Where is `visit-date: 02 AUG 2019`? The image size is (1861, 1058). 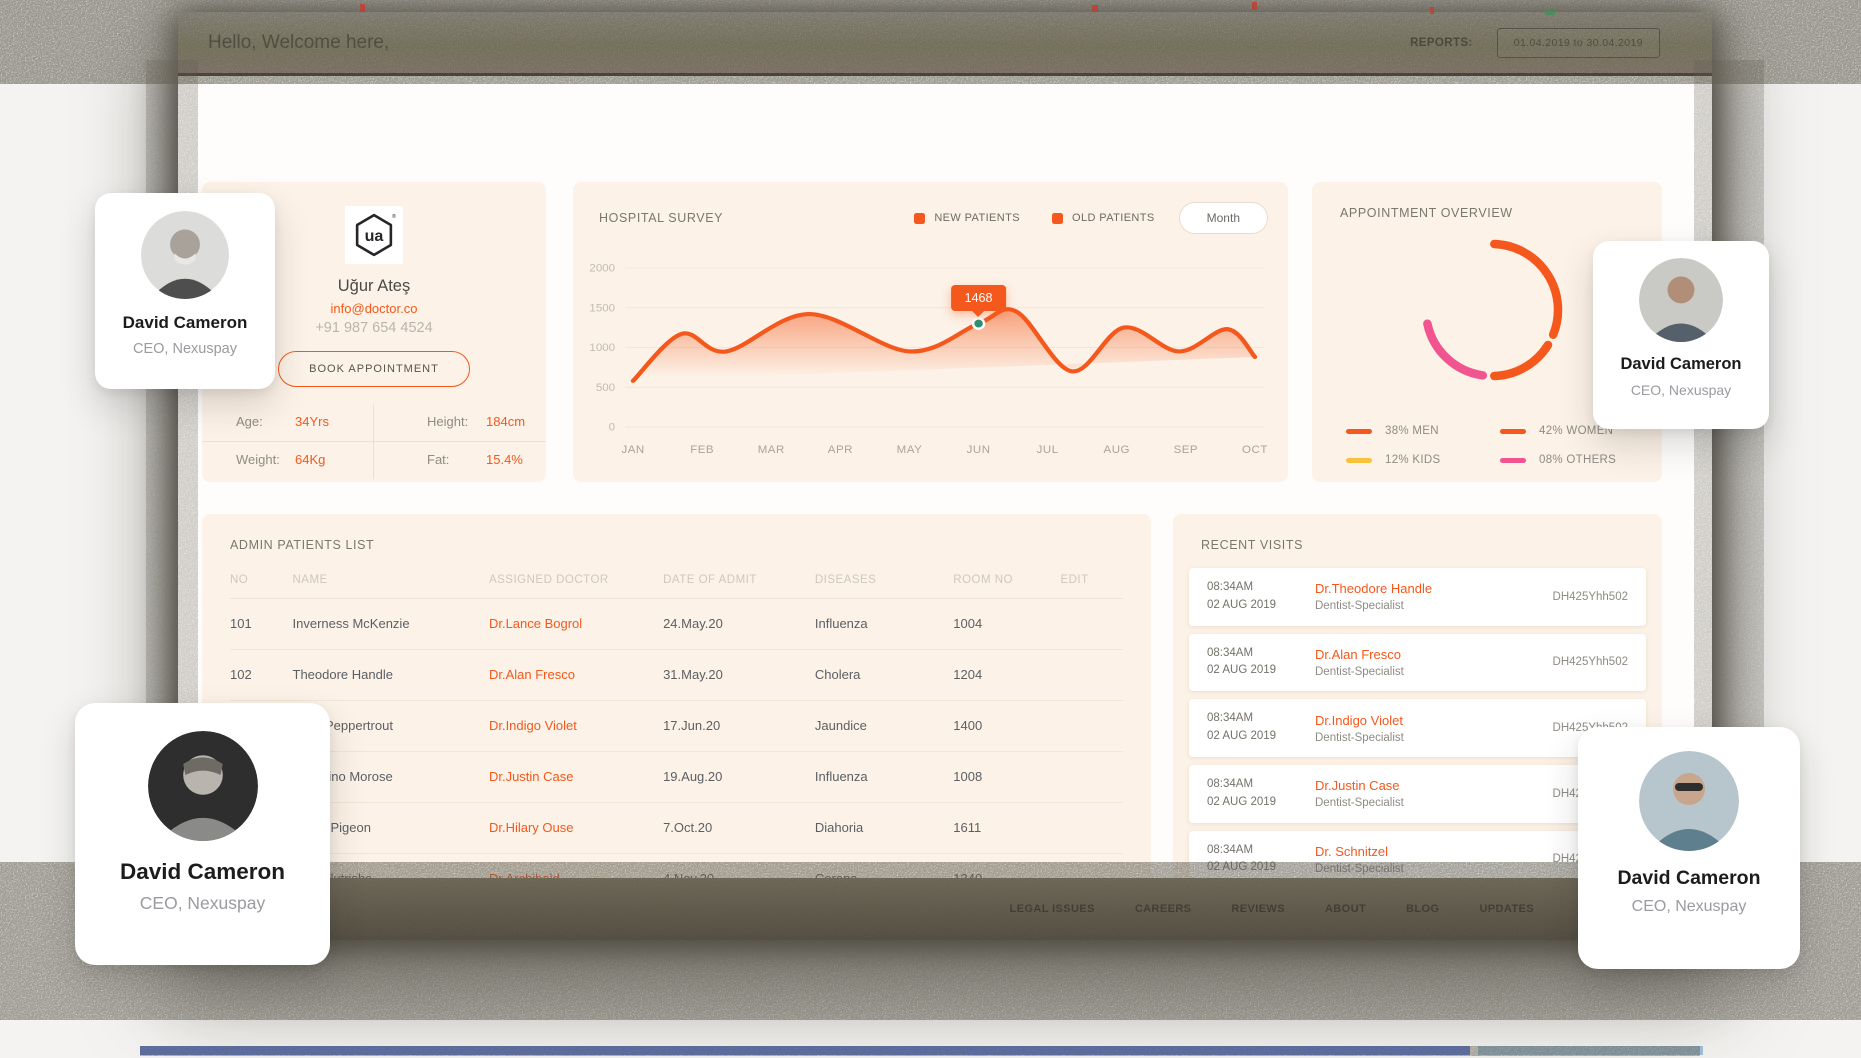 visit-date: 02 AUG 2019 is located at coordinates (1242, 867).